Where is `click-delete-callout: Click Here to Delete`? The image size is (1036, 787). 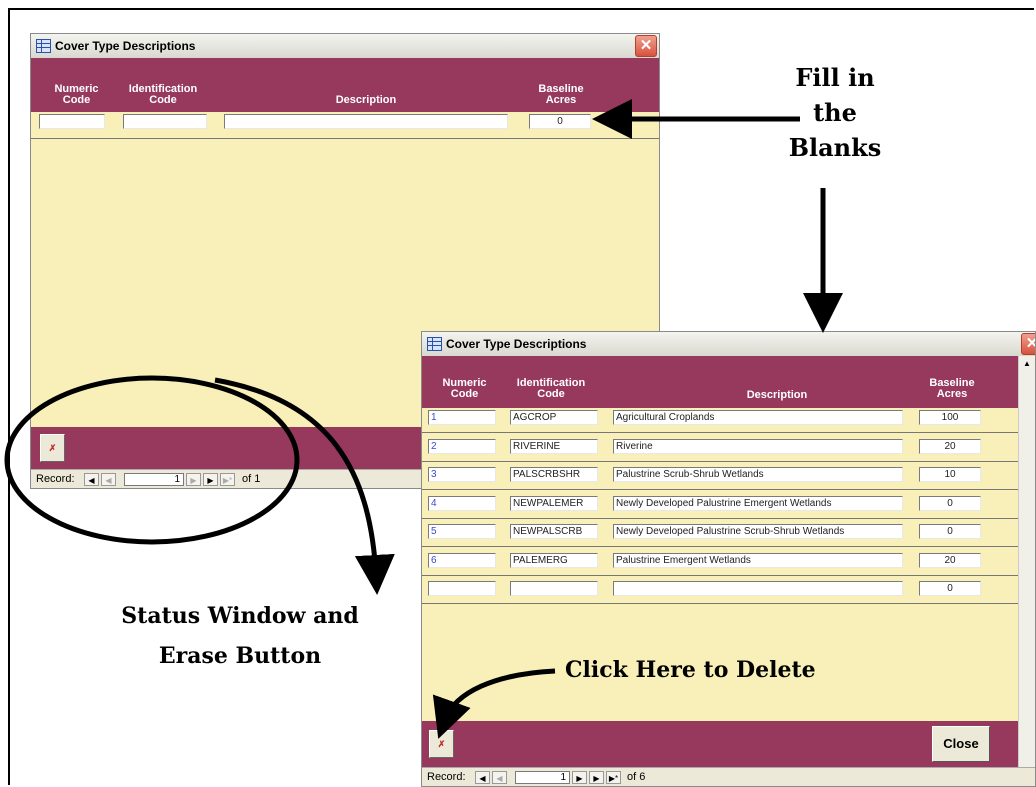 click-delete-callout: Click Here to Delete is located at coordinates (690, 670).